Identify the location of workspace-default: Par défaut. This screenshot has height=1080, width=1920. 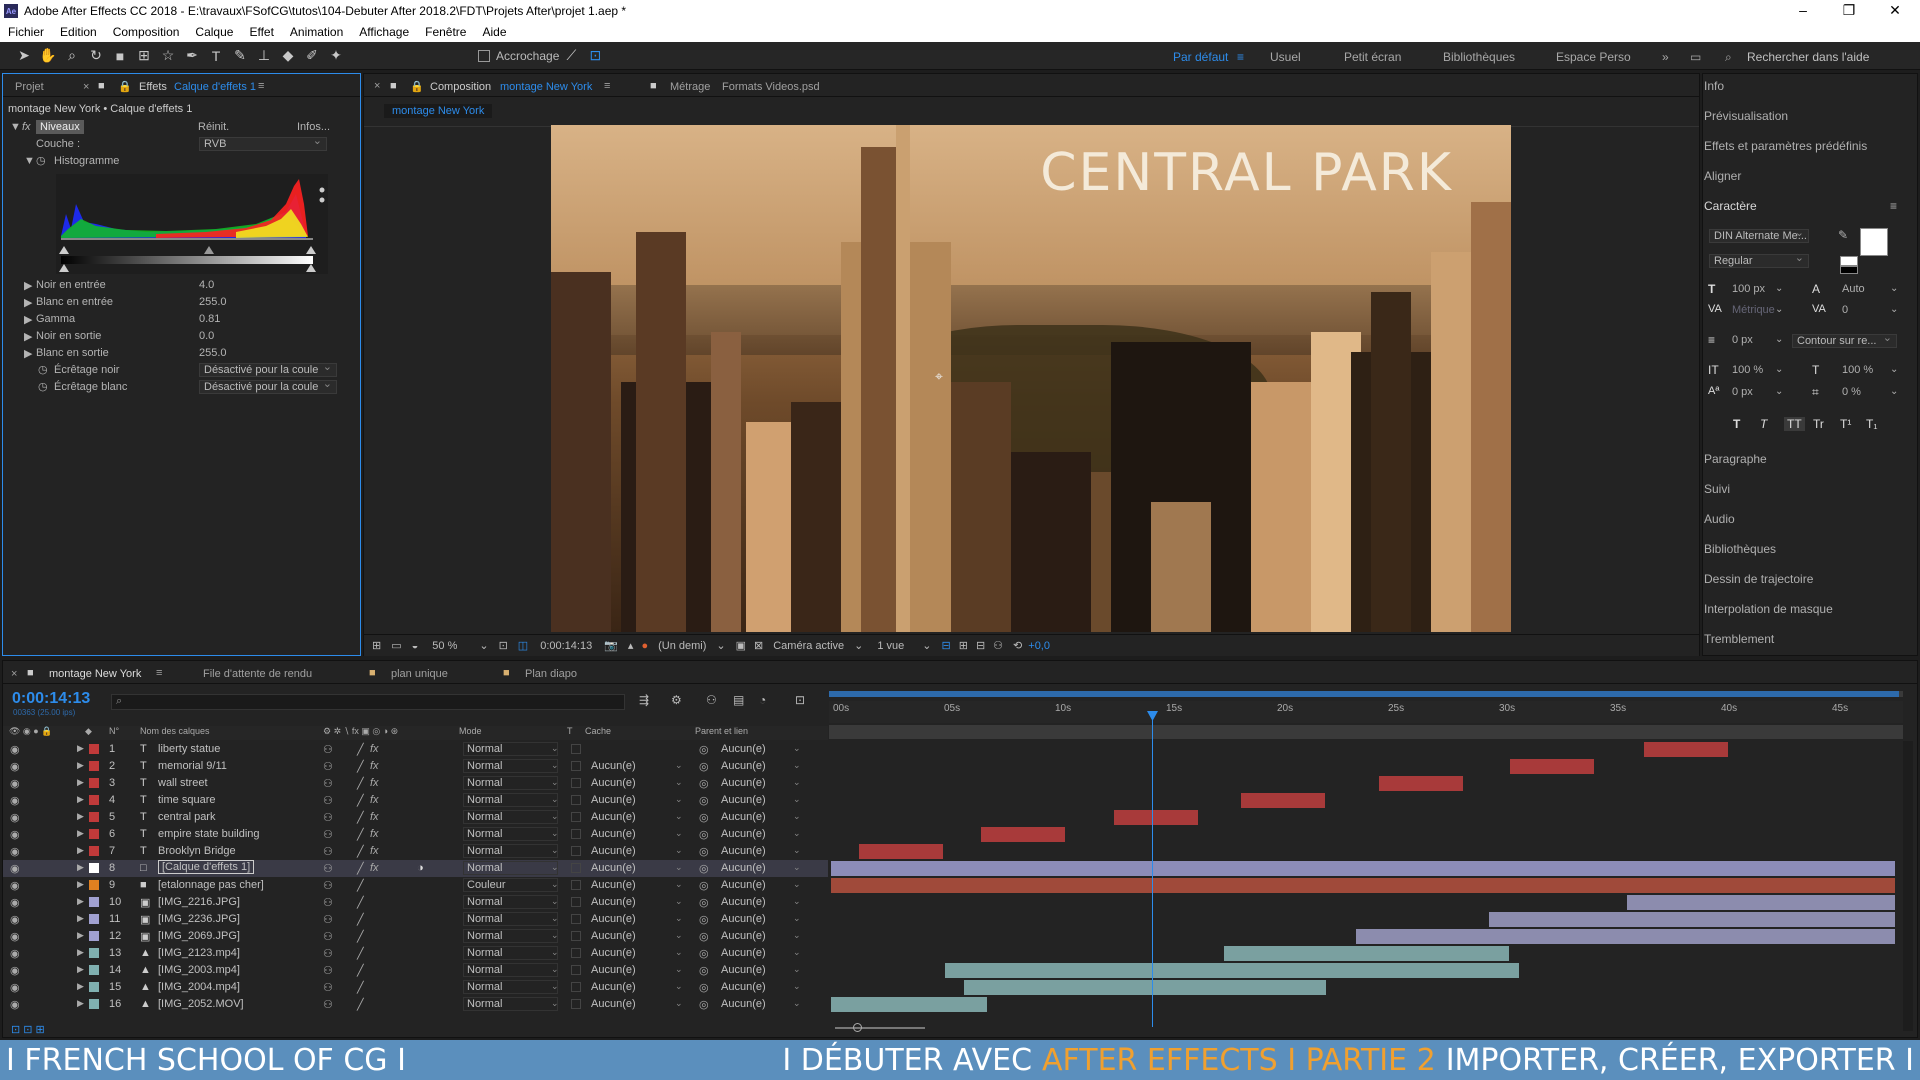
(1200, 57).